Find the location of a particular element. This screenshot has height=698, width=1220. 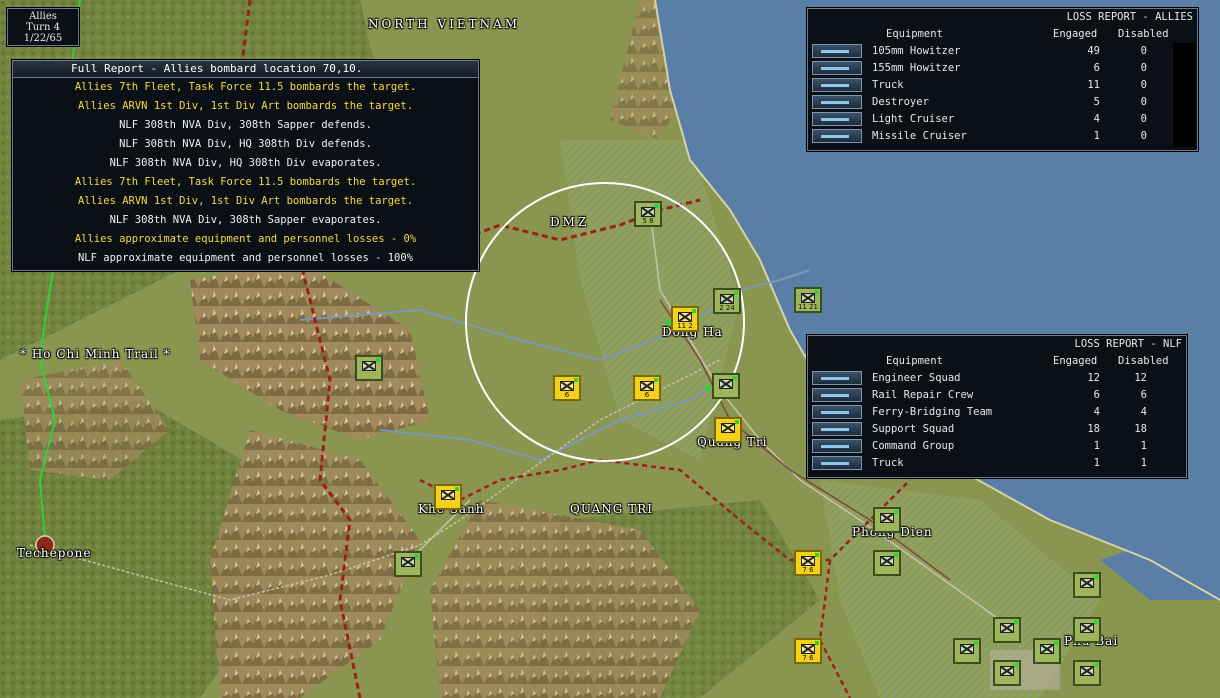

engaged-count: 5 is located at coordinates (1096, 102).